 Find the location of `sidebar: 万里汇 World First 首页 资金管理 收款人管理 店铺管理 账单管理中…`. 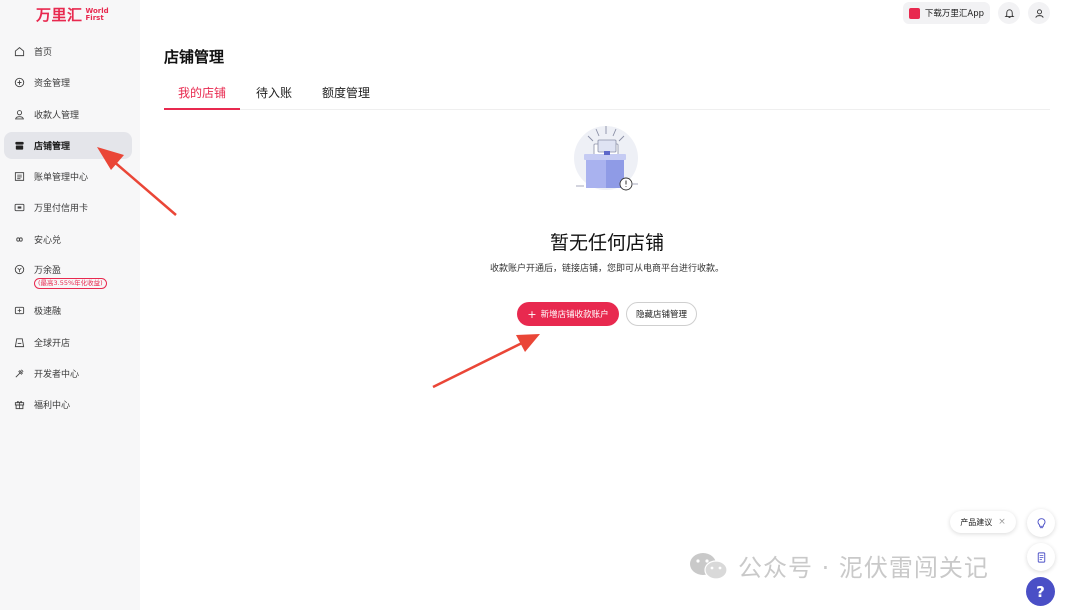

sidebar: 万里汇 World First 首页 资金管理 收款人管理 店铺管理 账单管理中… is located at coordinates (70, 305).